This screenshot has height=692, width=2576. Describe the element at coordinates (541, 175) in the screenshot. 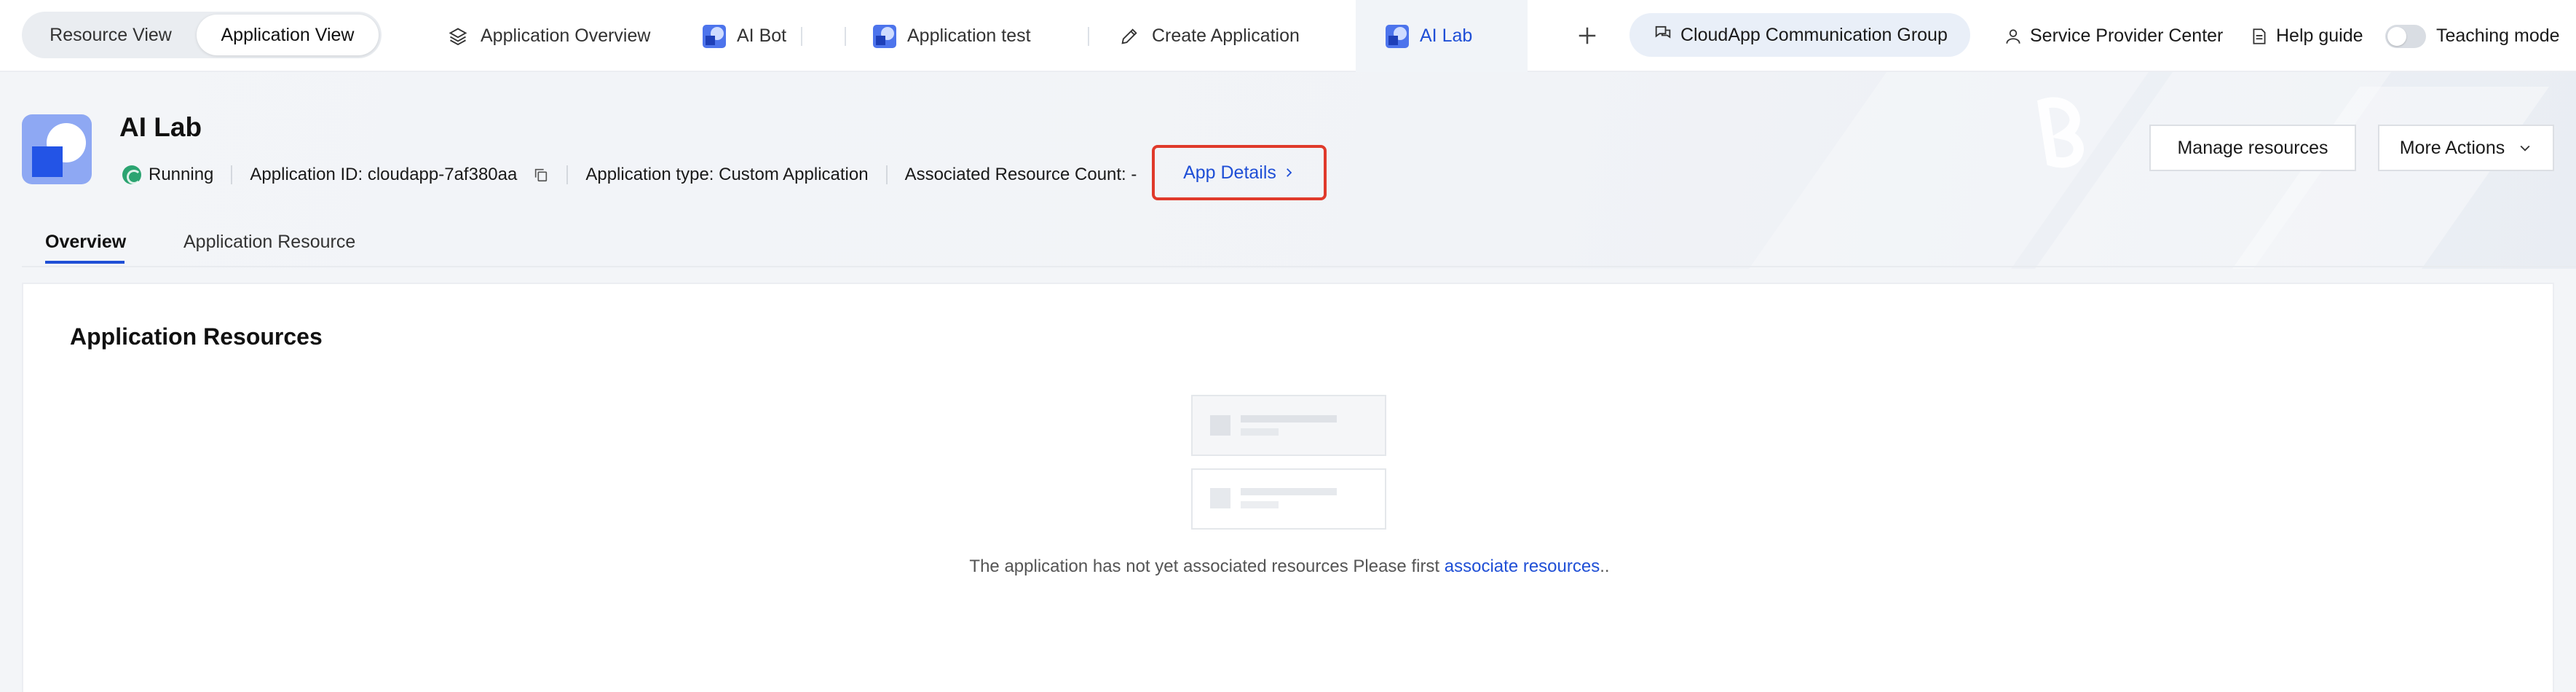

I see `copy-icon` at that location.